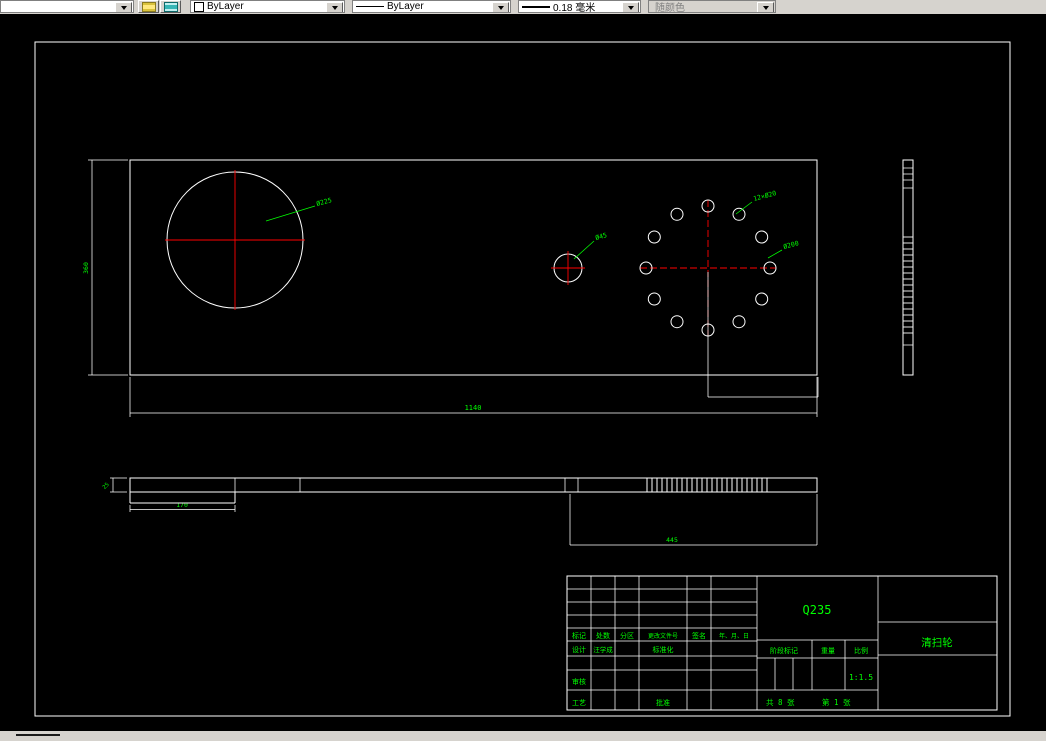 This screenshot has height=741, width=1046. What do you see at coordinates (225, 6) in the screenshot?
I see `color-value: ByLayer` at bounding box center [225, 6].